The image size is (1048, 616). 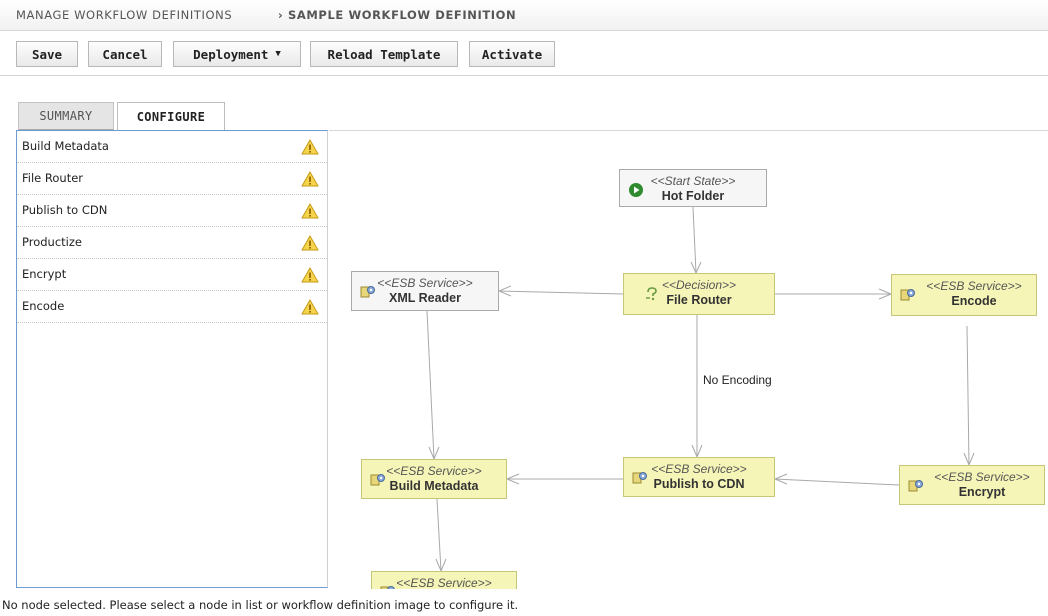 I want to click on node-list-item-label: Encode, so click(x=43, y=306).